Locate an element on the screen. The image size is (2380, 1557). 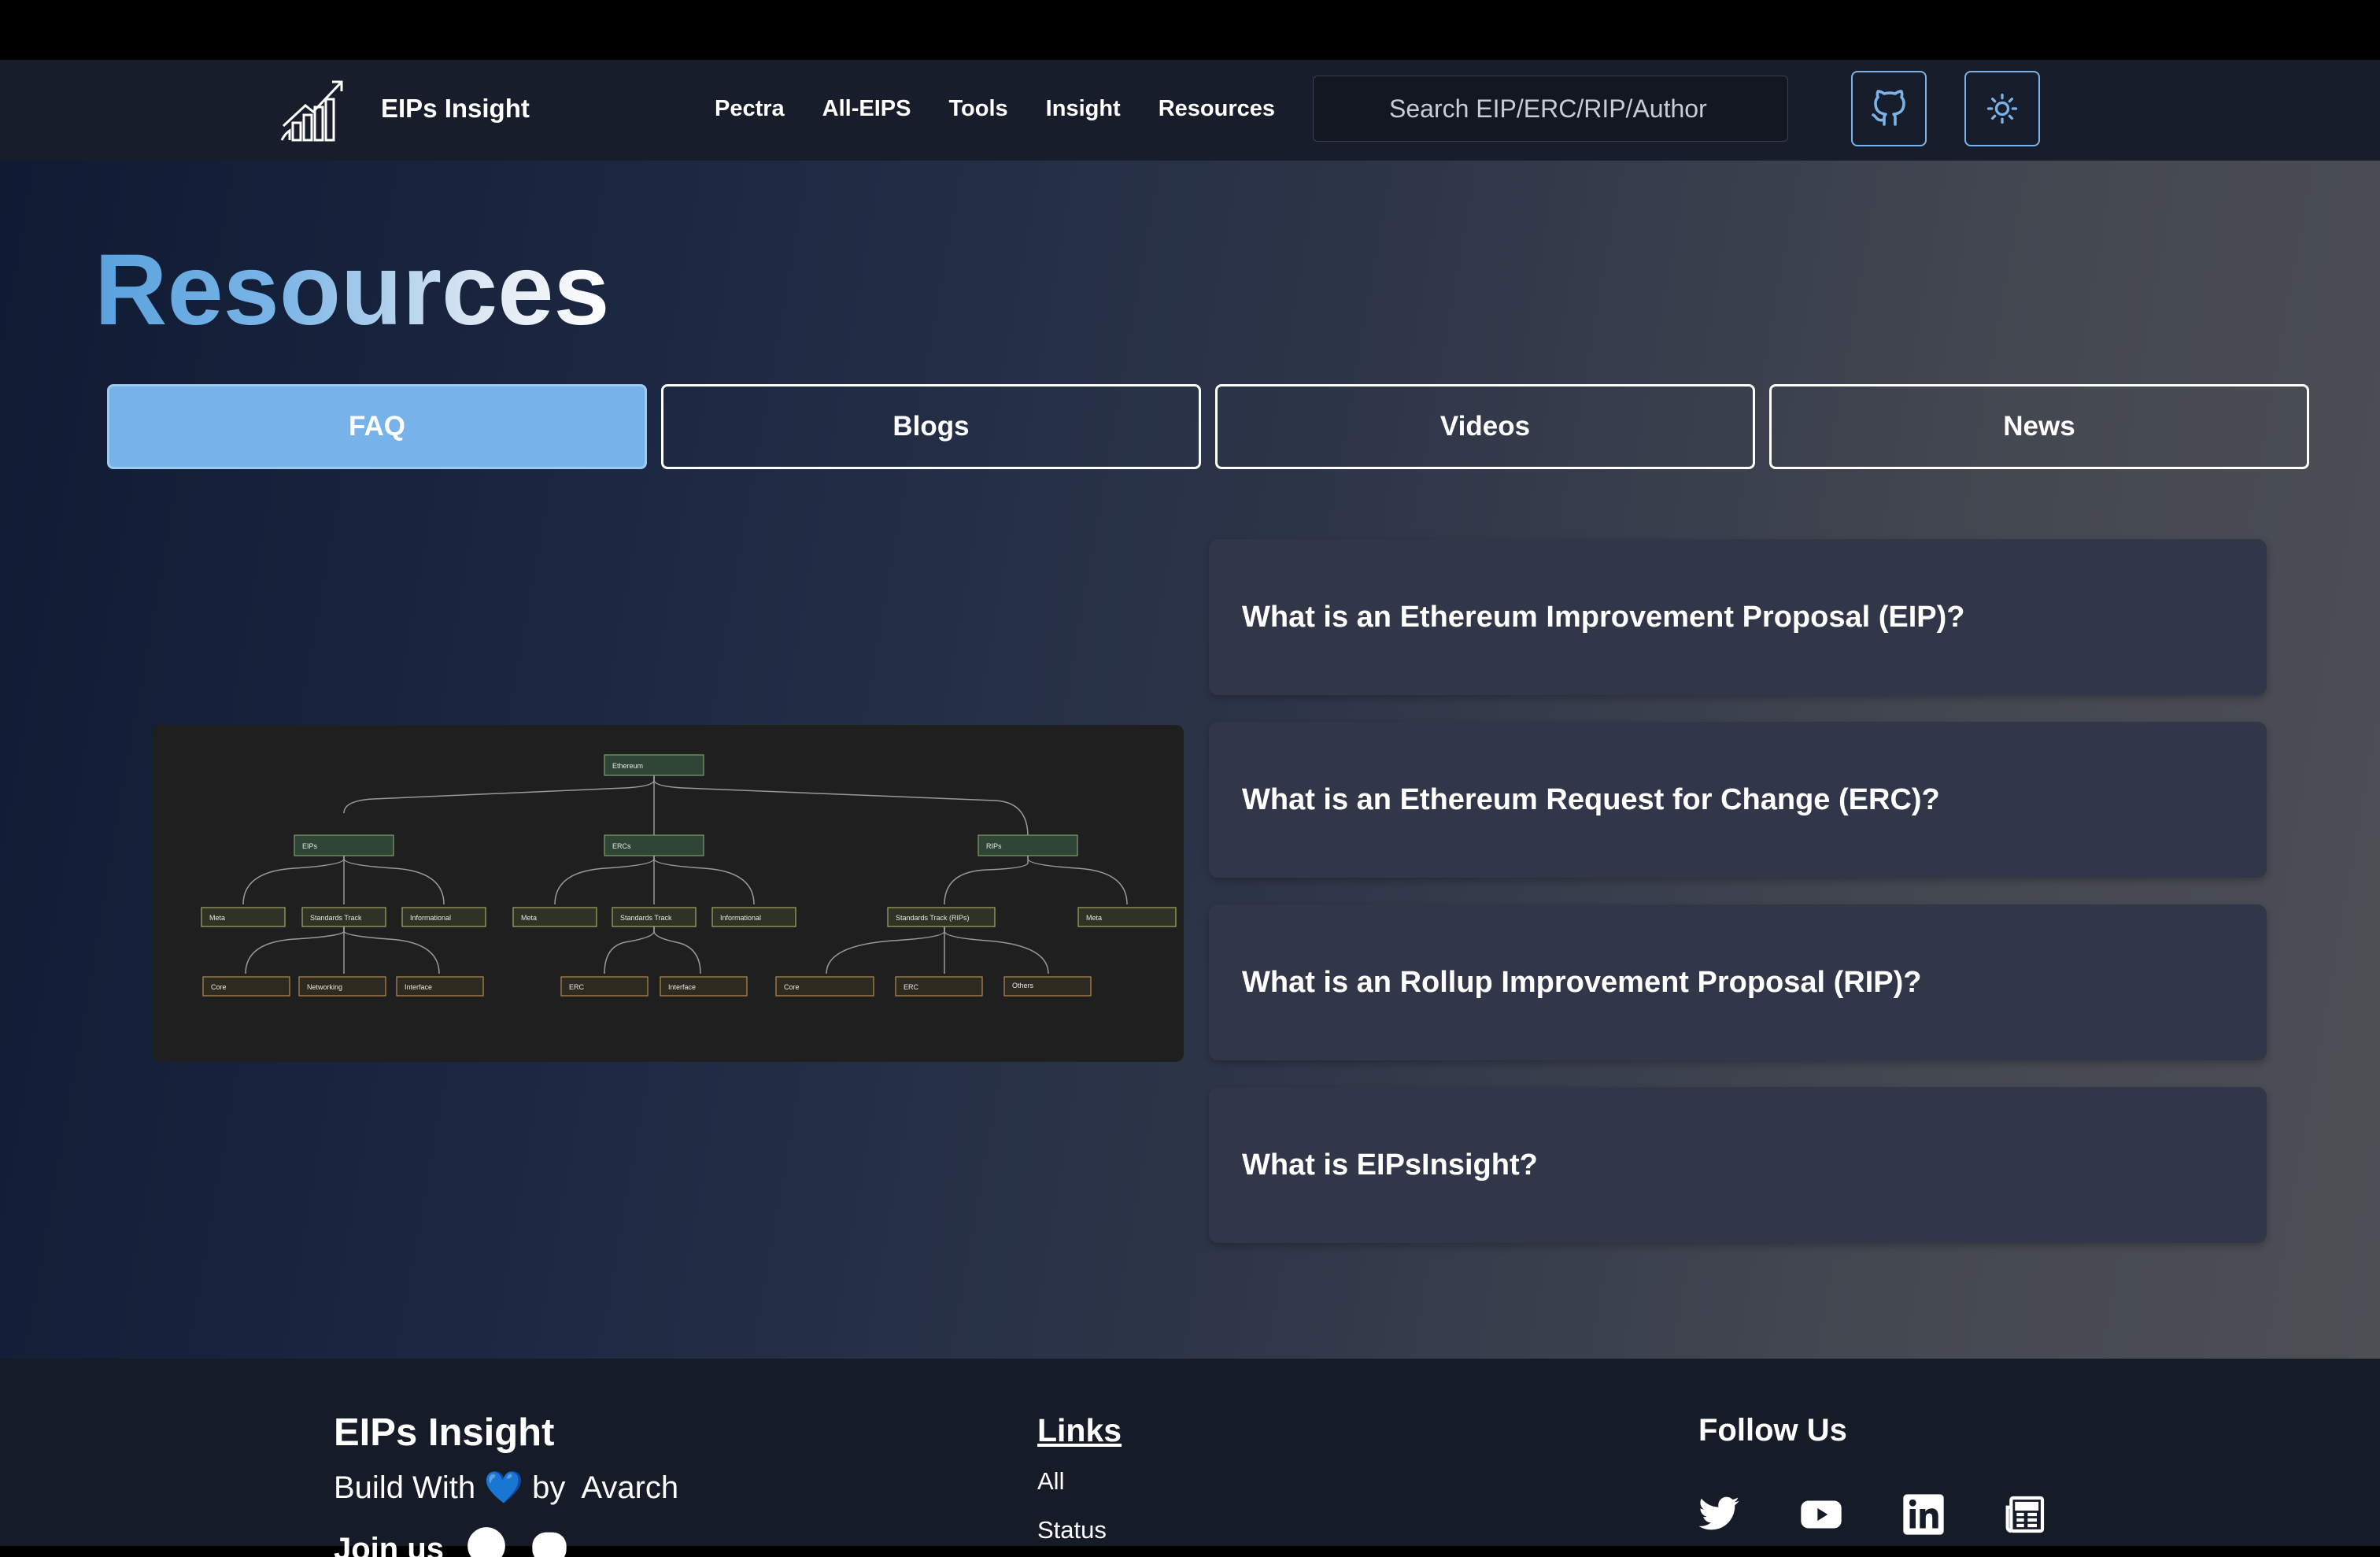
footer-credit-prefix: Build With is located at coordinates (405, 1487).